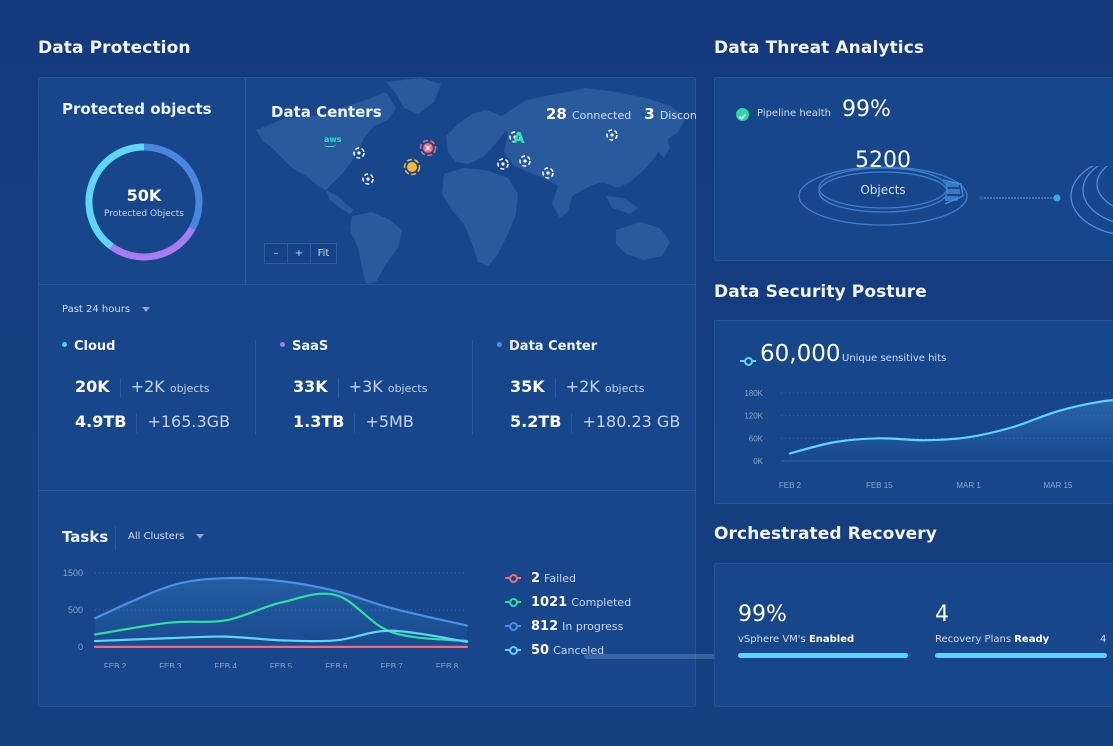 The height and width of the screenshot is (746, 1113). I want to click on scrollbar, so click(654, 656).